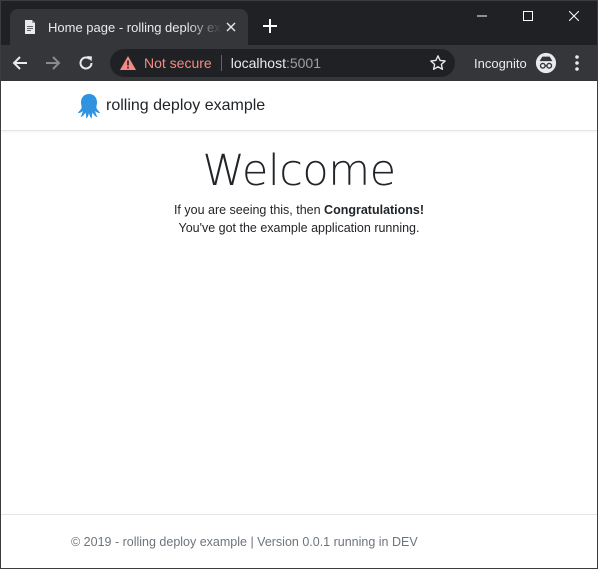 The height and width of the screenshot is (569, 598). Describe the element at coordinates (128, 63) in the screenshot. I see `warning-icon` at that location.